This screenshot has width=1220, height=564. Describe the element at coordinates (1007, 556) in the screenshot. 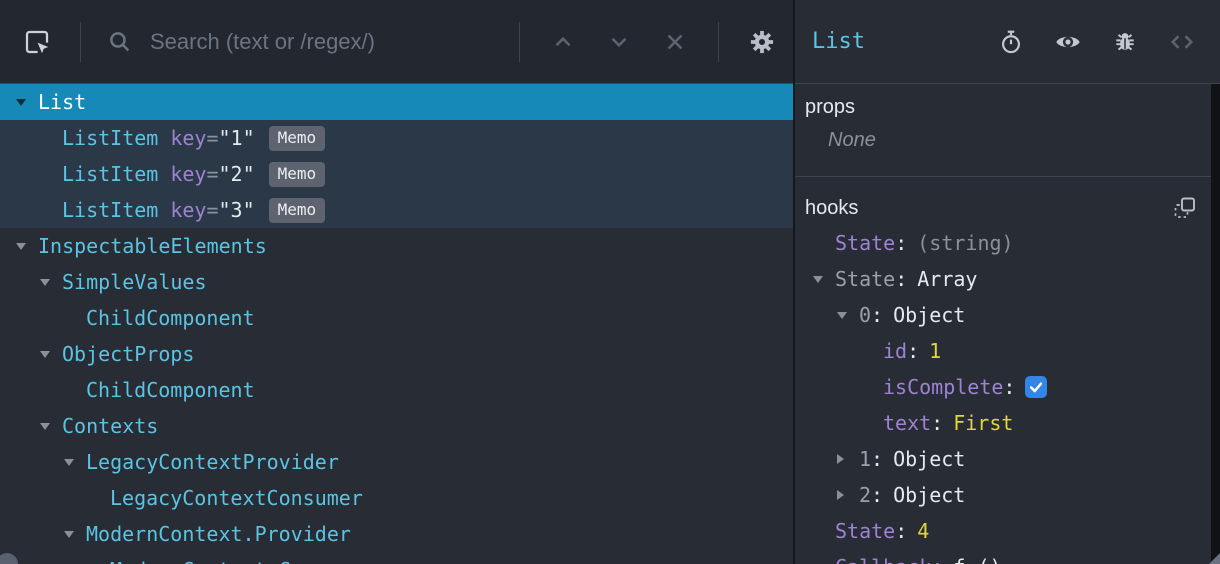

I see `hook-row: Callback: f ()` at that location.